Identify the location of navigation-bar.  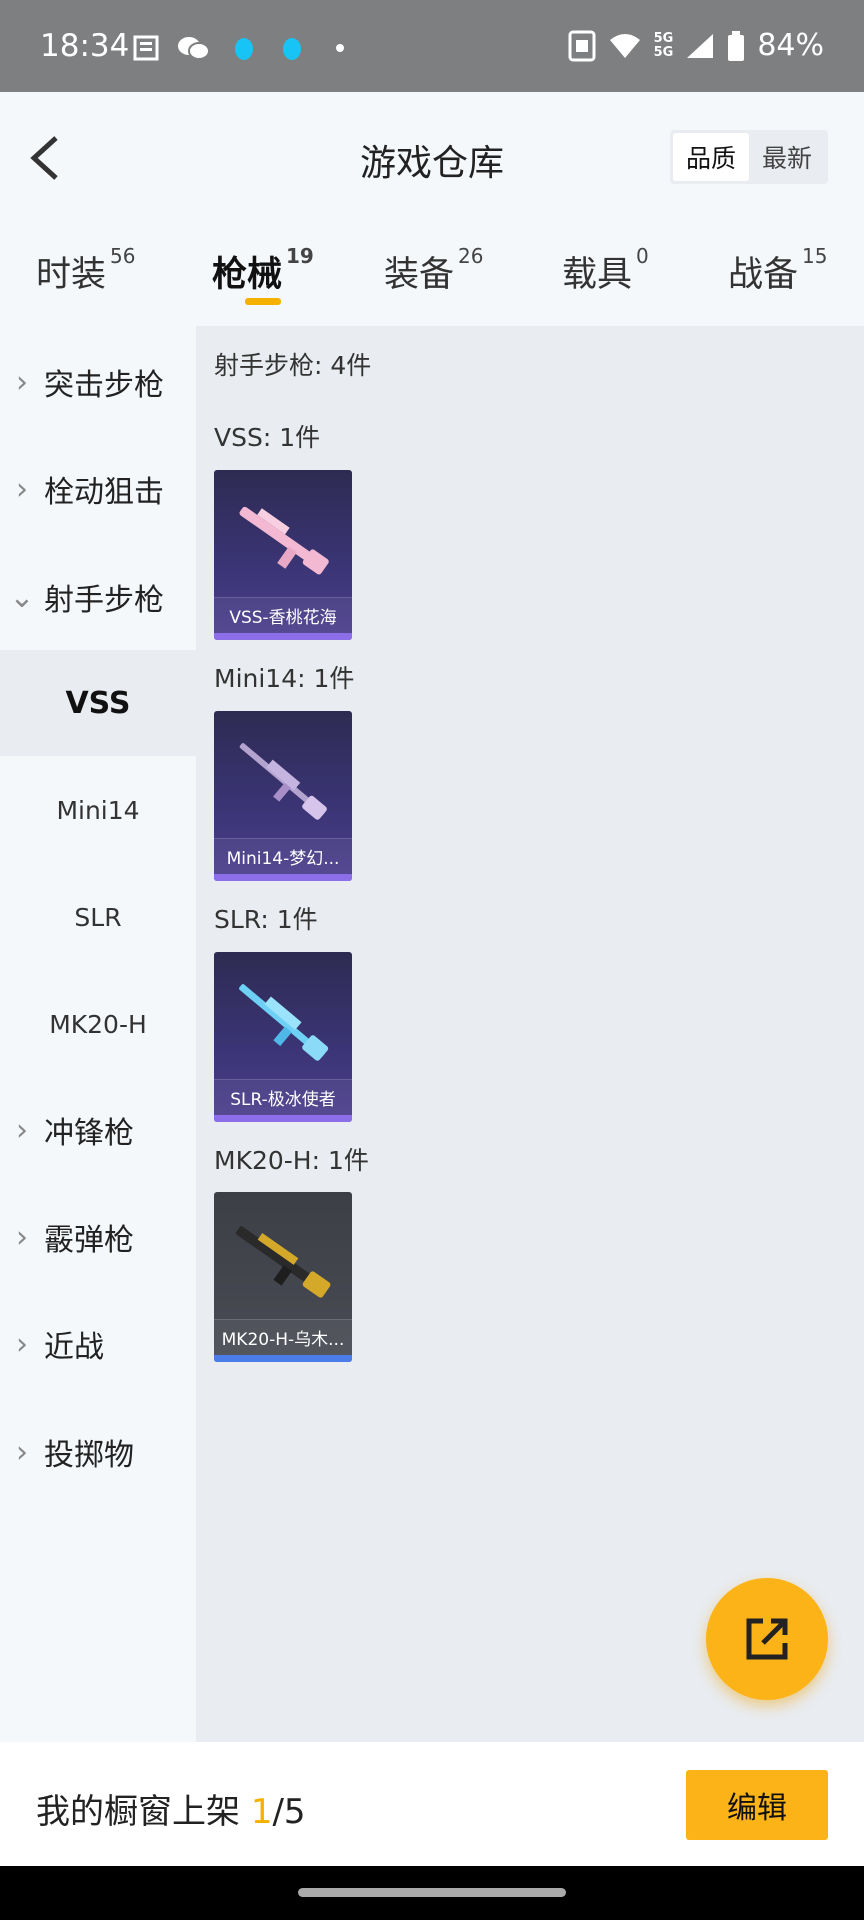
(432, 1893).